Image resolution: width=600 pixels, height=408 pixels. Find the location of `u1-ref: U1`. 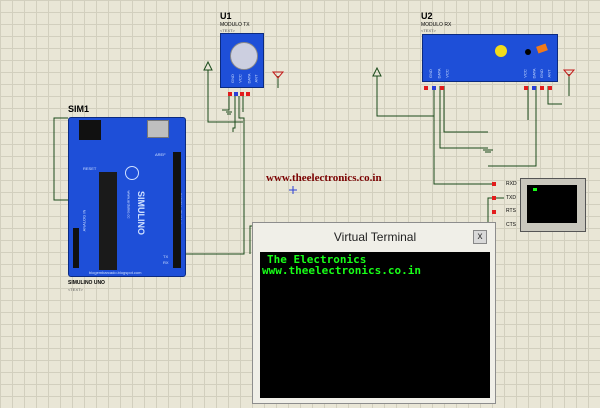

u1-ref: U1 is located at coordinates (226, 16).